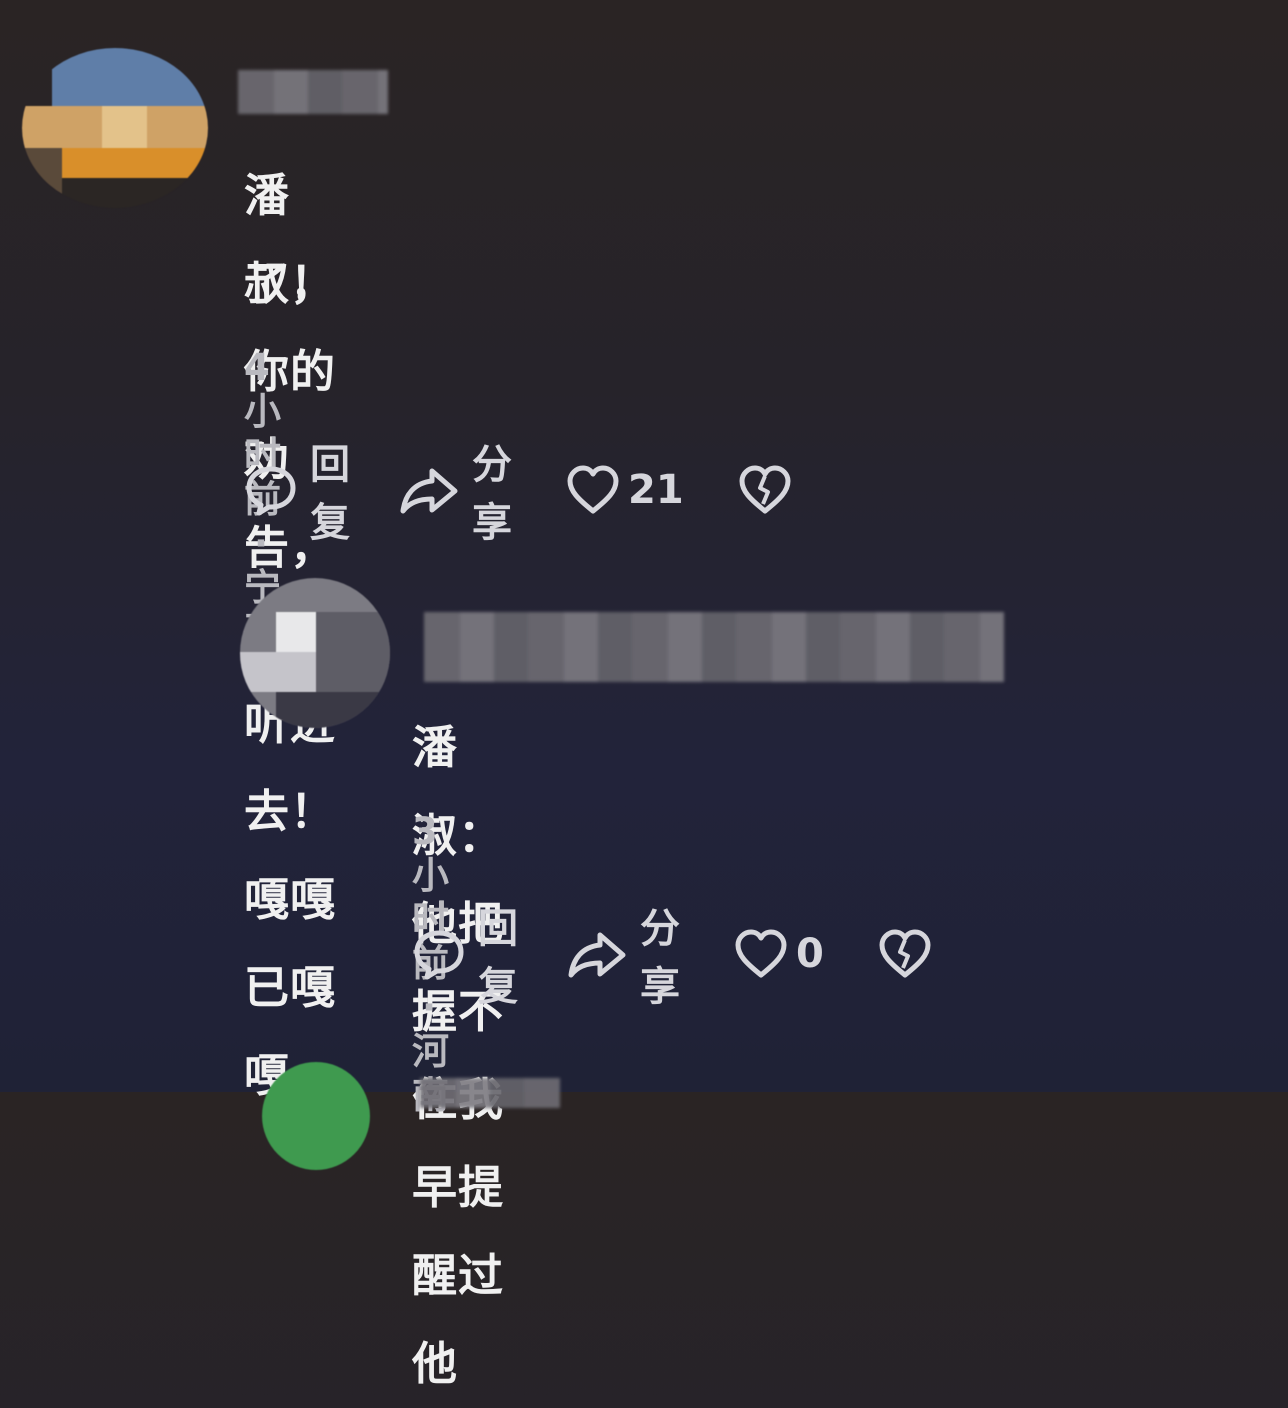 The image size is (1288, 1408). What do you see at coordinates (810, 954) in the screenshot?
I see `like-count: 0` at bounding box center [810, 954].